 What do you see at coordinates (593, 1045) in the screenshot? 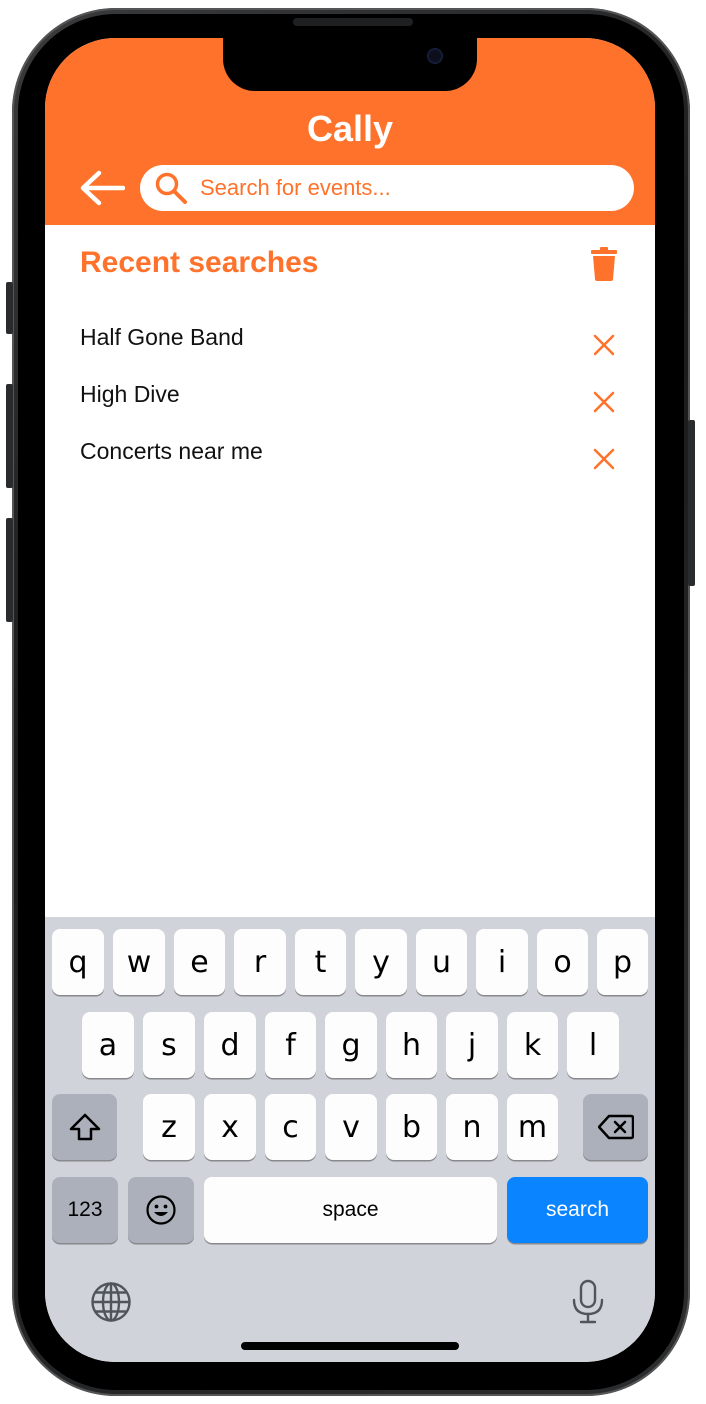
I see `key-l: l` at bounding box center [593, 1045].